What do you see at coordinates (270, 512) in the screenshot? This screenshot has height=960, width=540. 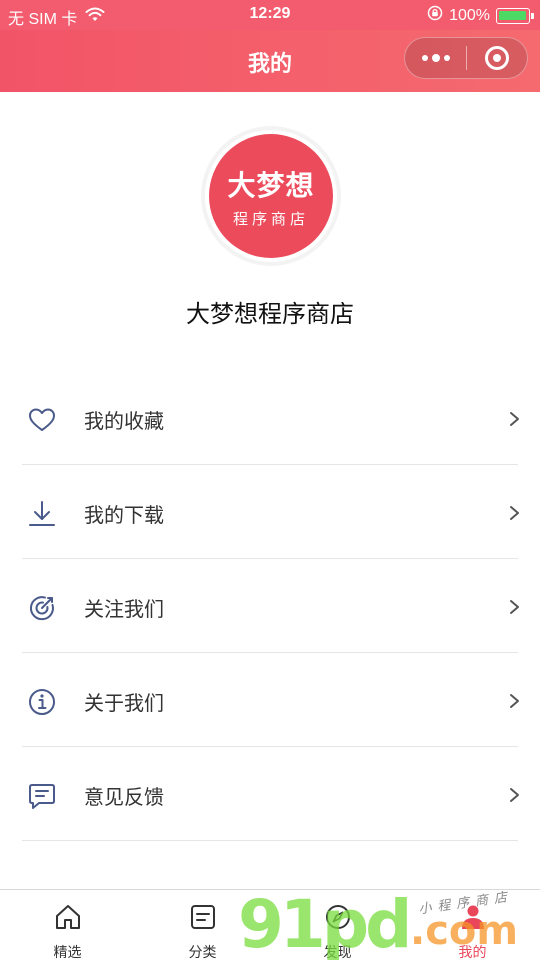 I see `menu-item-downloads: 我的下载` at bounding box center [270, 512].